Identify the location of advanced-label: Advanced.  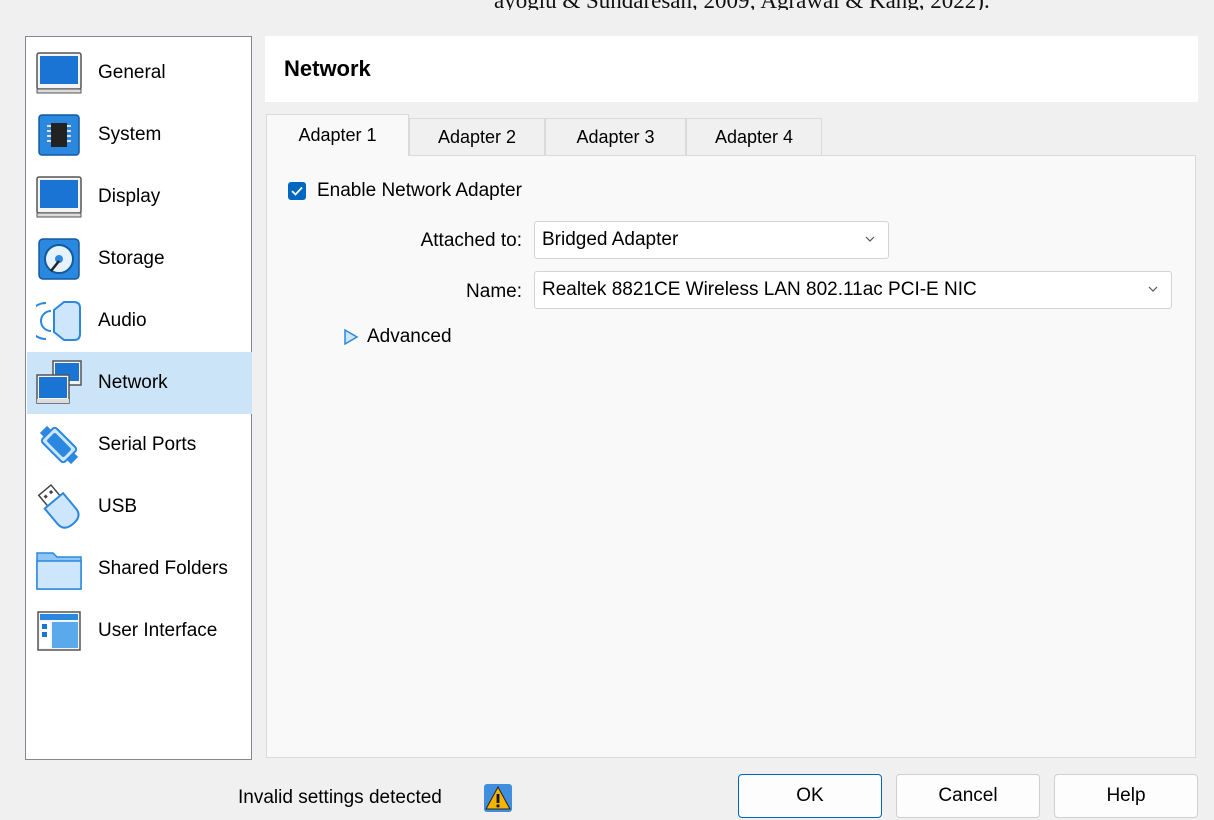
(409, 336).